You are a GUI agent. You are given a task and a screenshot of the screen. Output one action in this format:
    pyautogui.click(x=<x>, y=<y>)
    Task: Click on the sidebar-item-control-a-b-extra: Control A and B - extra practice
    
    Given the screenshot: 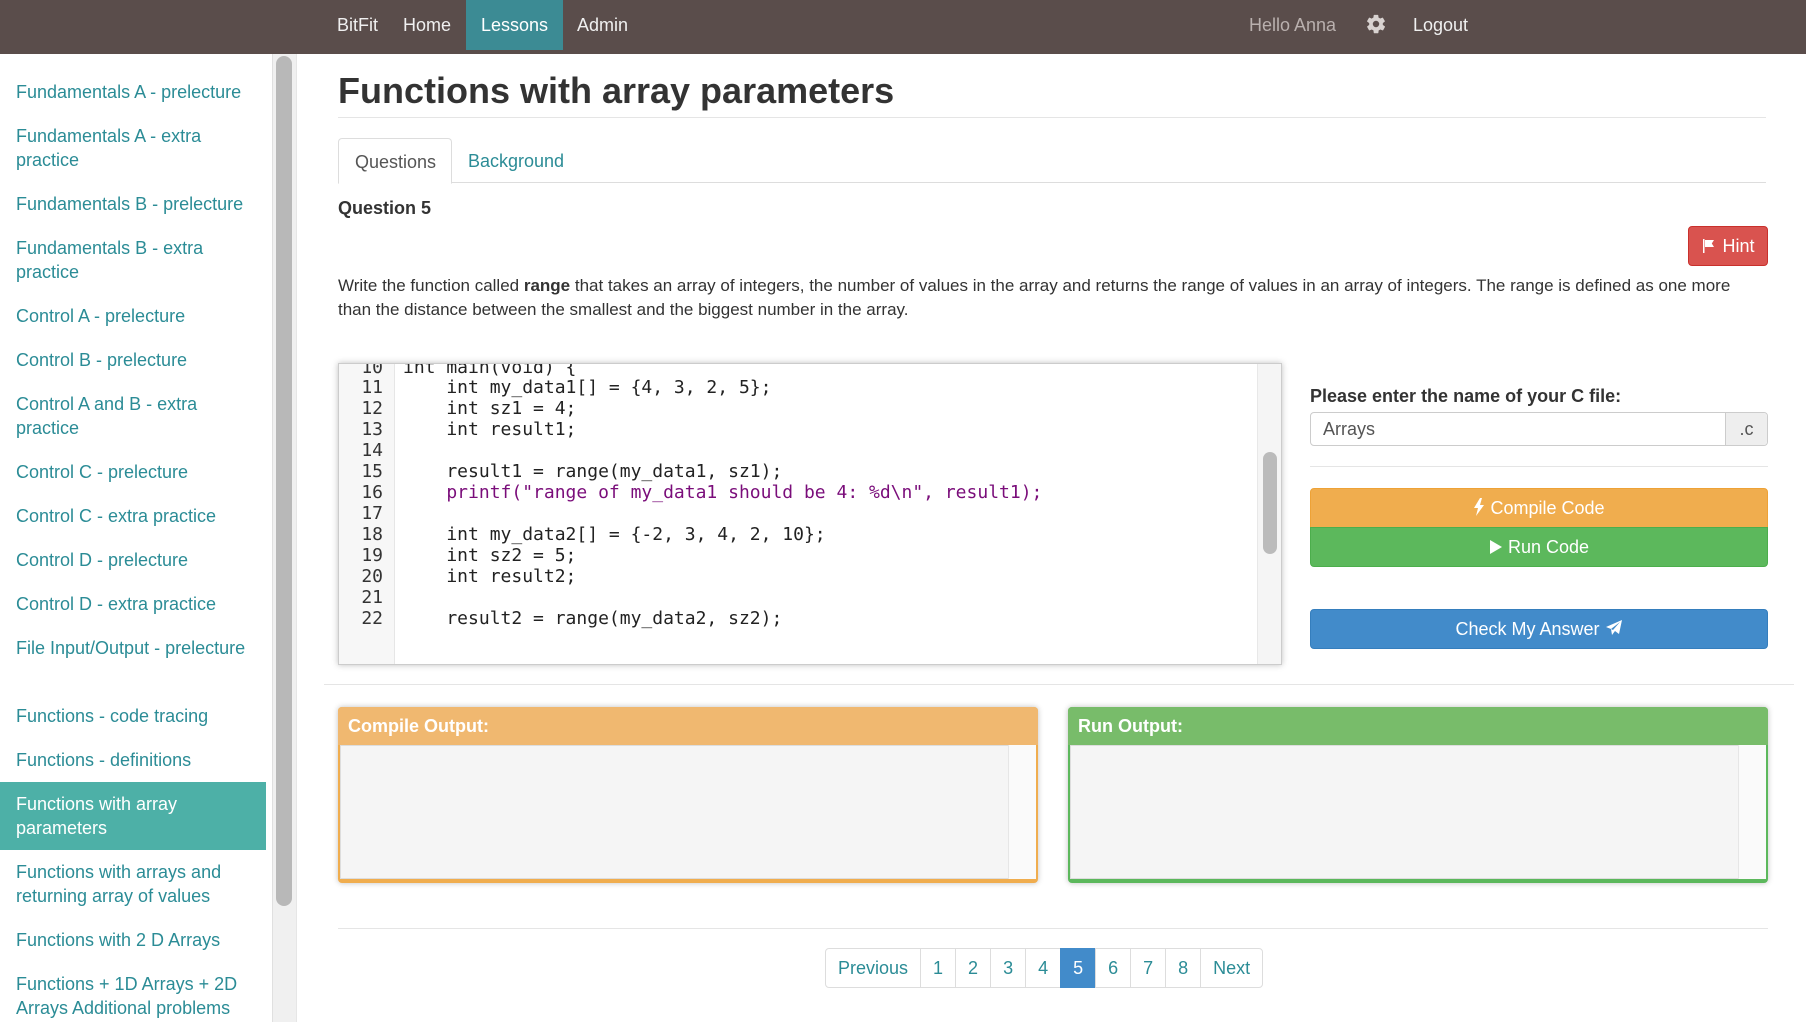 What is the action you would take?
    pyautogui.click(x=133, y=416)
    